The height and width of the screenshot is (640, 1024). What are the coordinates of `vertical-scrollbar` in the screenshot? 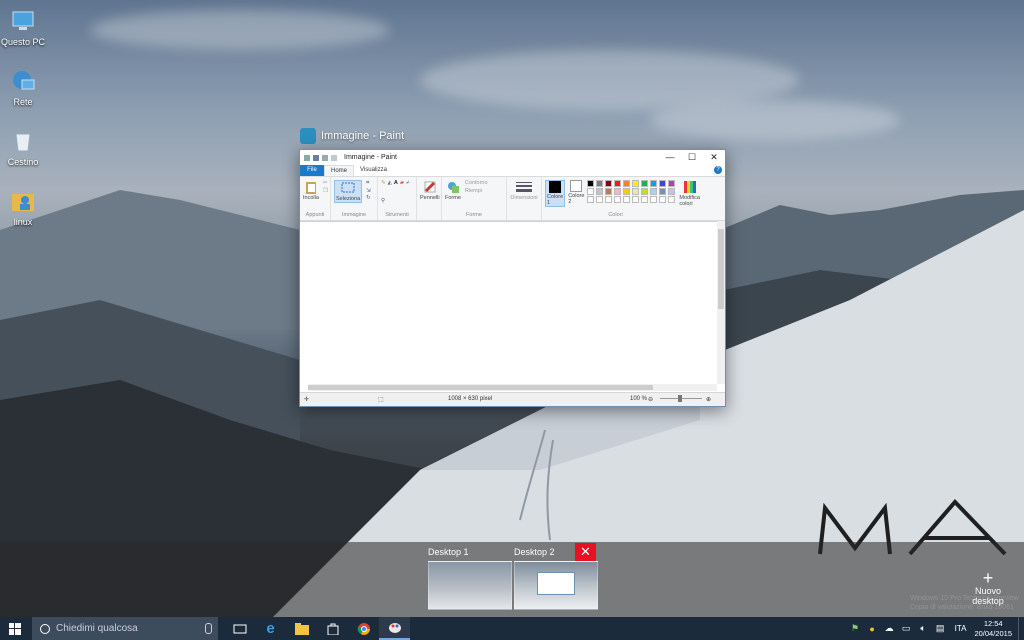 It's located at (721, 302).